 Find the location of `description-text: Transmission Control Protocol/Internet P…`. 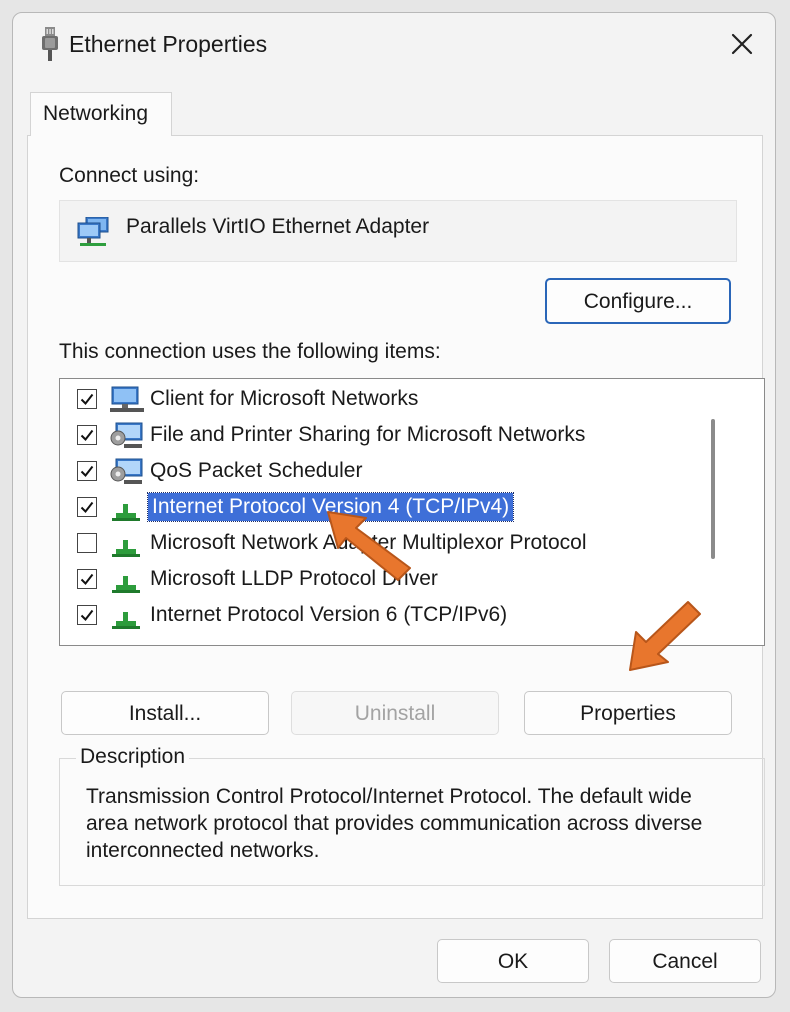

description-text: Transmission Control Protocol/Internet P… is located at coordinates (394, 823).